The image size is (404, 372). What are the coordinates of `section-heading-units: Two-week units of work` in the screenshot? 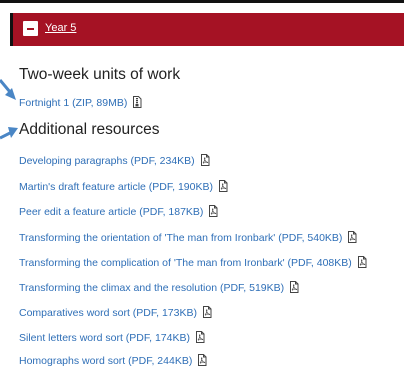 It's located at (100, 74).